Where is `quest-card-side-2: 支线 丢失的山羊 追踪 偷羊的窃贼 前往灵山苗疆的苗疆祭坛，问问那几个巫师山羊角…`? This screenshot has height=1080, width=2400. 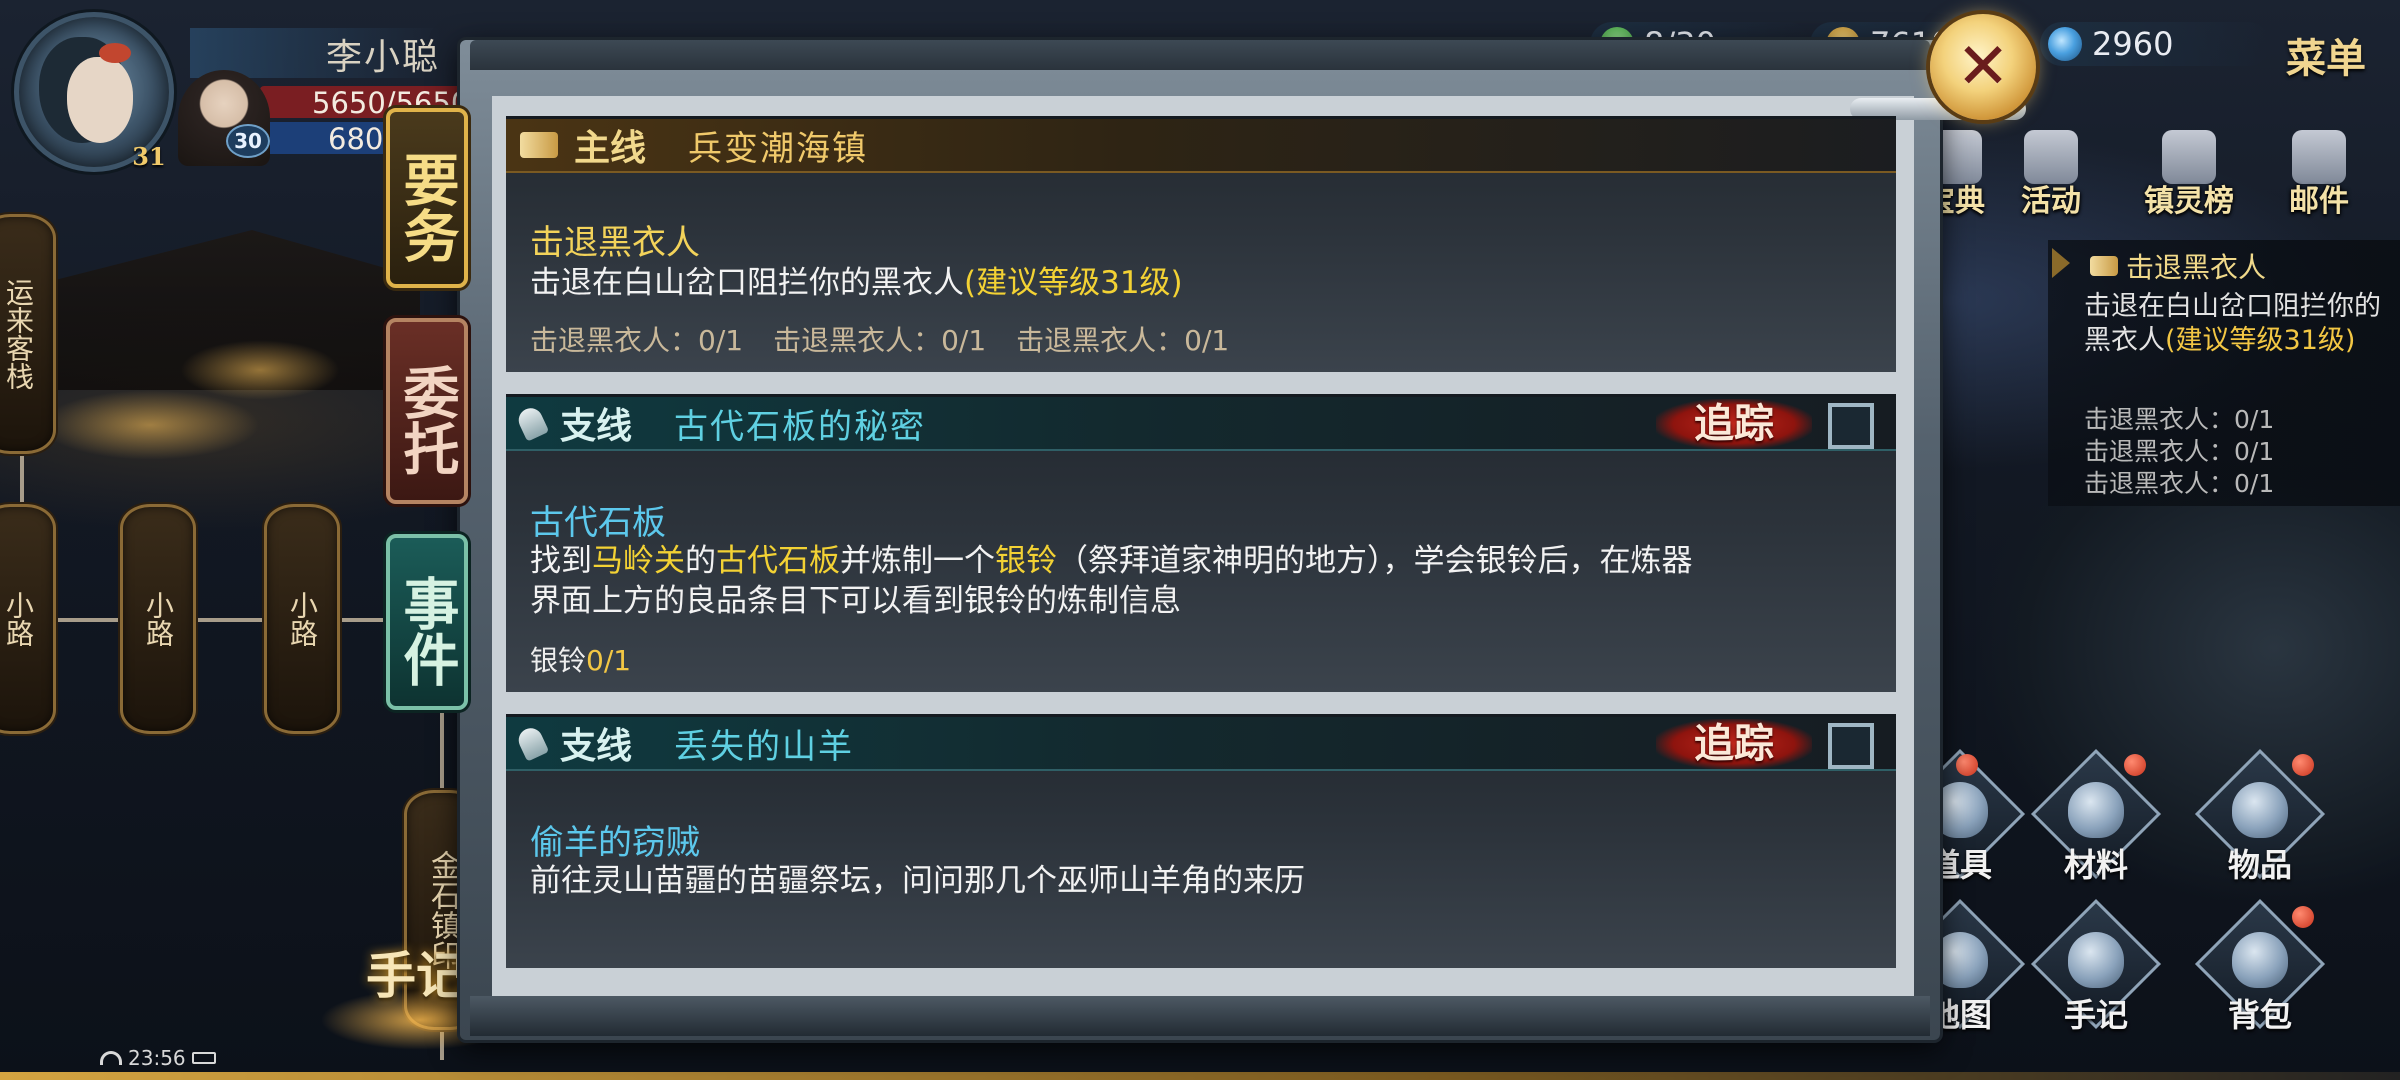 quest-card-side-2: 支线 丢失的山羊 追踪 偷羊的窃贼 前往灵山苗疆的苗疆祭坛，问问那几个巫师山羊角… is located at coordinates (1201, 841).